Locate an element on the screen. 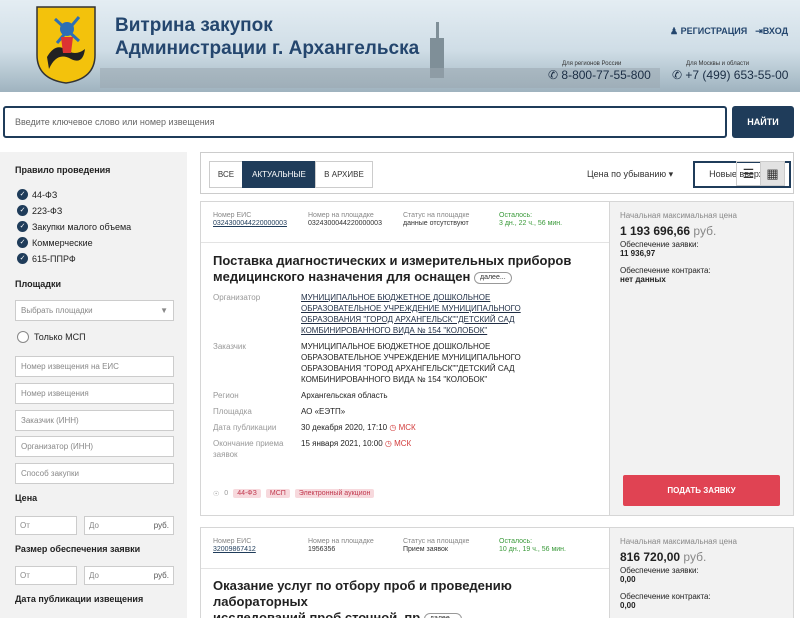 This screenshot has width=800, height=618. deposit-to-input: До руб. is located at coordinates (129, 575).